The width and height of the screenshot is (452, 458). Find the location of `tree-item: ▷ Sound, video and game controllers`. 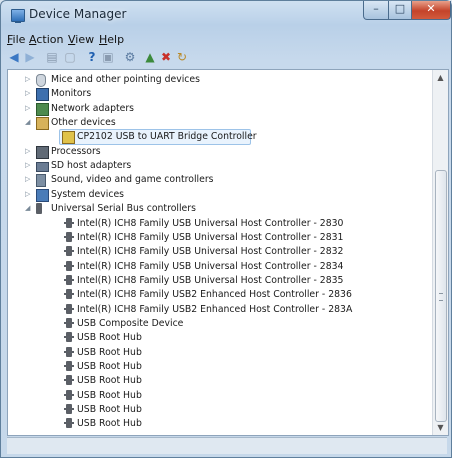

tree-item: ▷ Sound, video and game controllers is located at coordinates (218, 180).